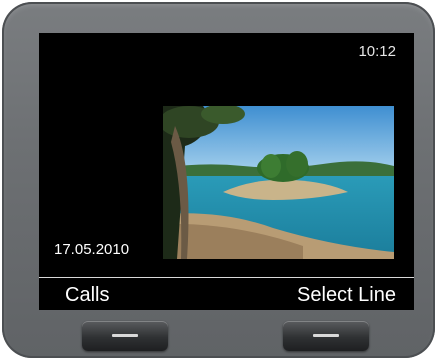 The height and width of the screenshot is (362, 439). What do you see at coordinates (377, 51) in the screenshot?
I see `clock-time: 10:12` at bounding box center [377, 51].